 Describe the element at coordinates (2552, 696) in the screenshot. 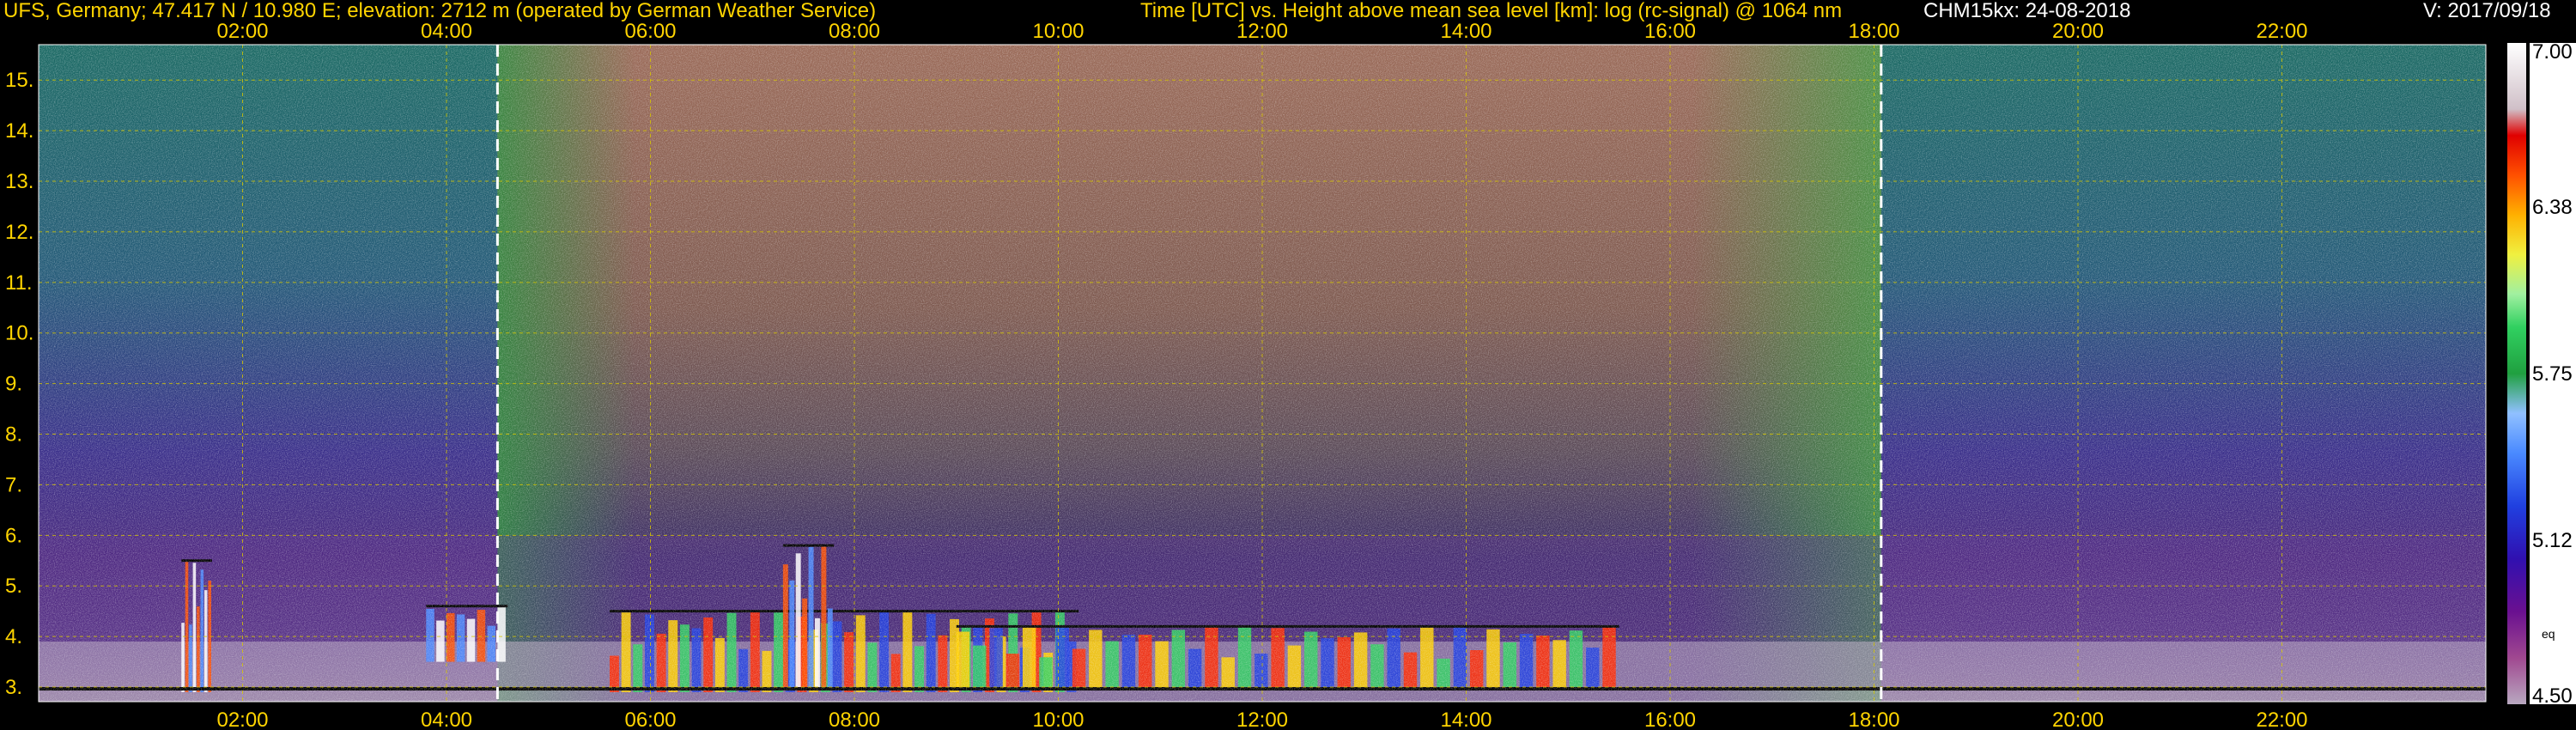

I see `colorbar-tick-4: 4.50` at that location.